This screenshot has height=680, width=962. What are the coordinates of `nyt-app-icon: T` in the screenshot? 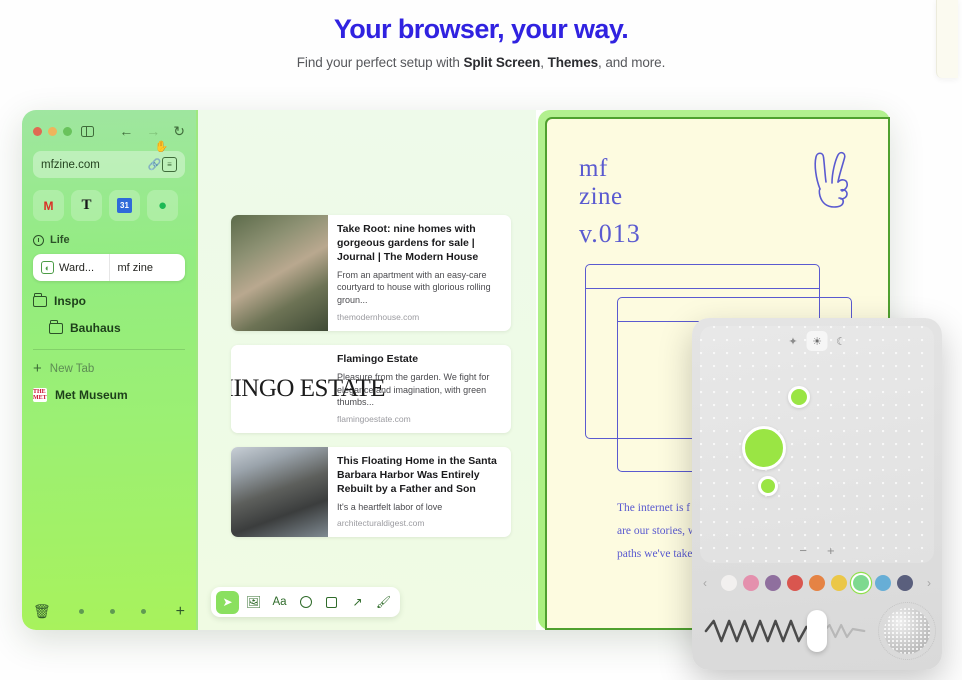 It's located at (86, 205).